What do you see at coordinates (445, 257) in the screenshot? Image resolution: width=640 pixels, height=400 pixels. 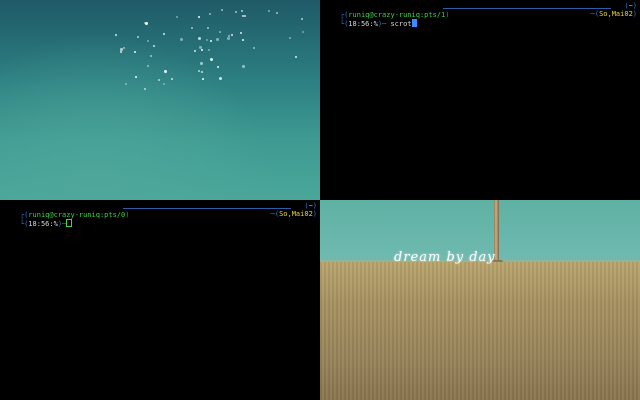 I see `wallpaper-script-text: dream by day` at bounding box center [445, 257].